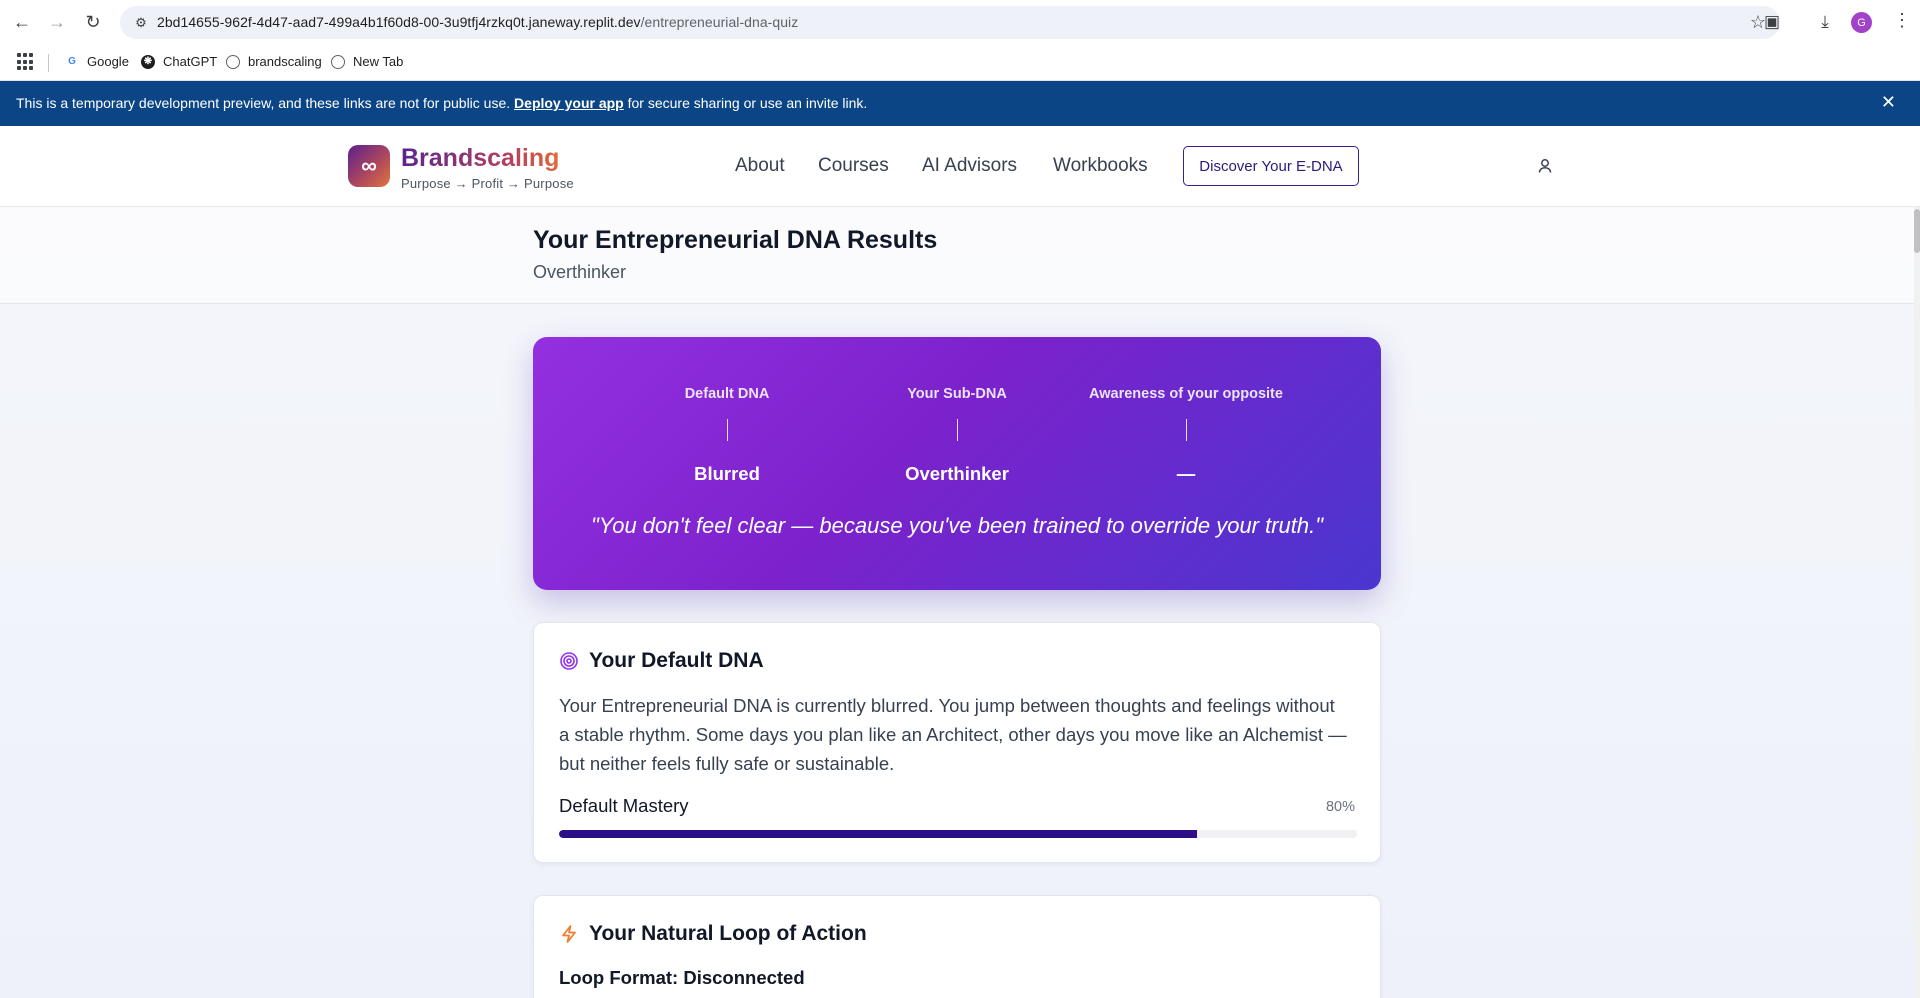 This screenshot has width=1920, height=998. I want to click on bookmark-label: brandscaling, so click(285, 61).